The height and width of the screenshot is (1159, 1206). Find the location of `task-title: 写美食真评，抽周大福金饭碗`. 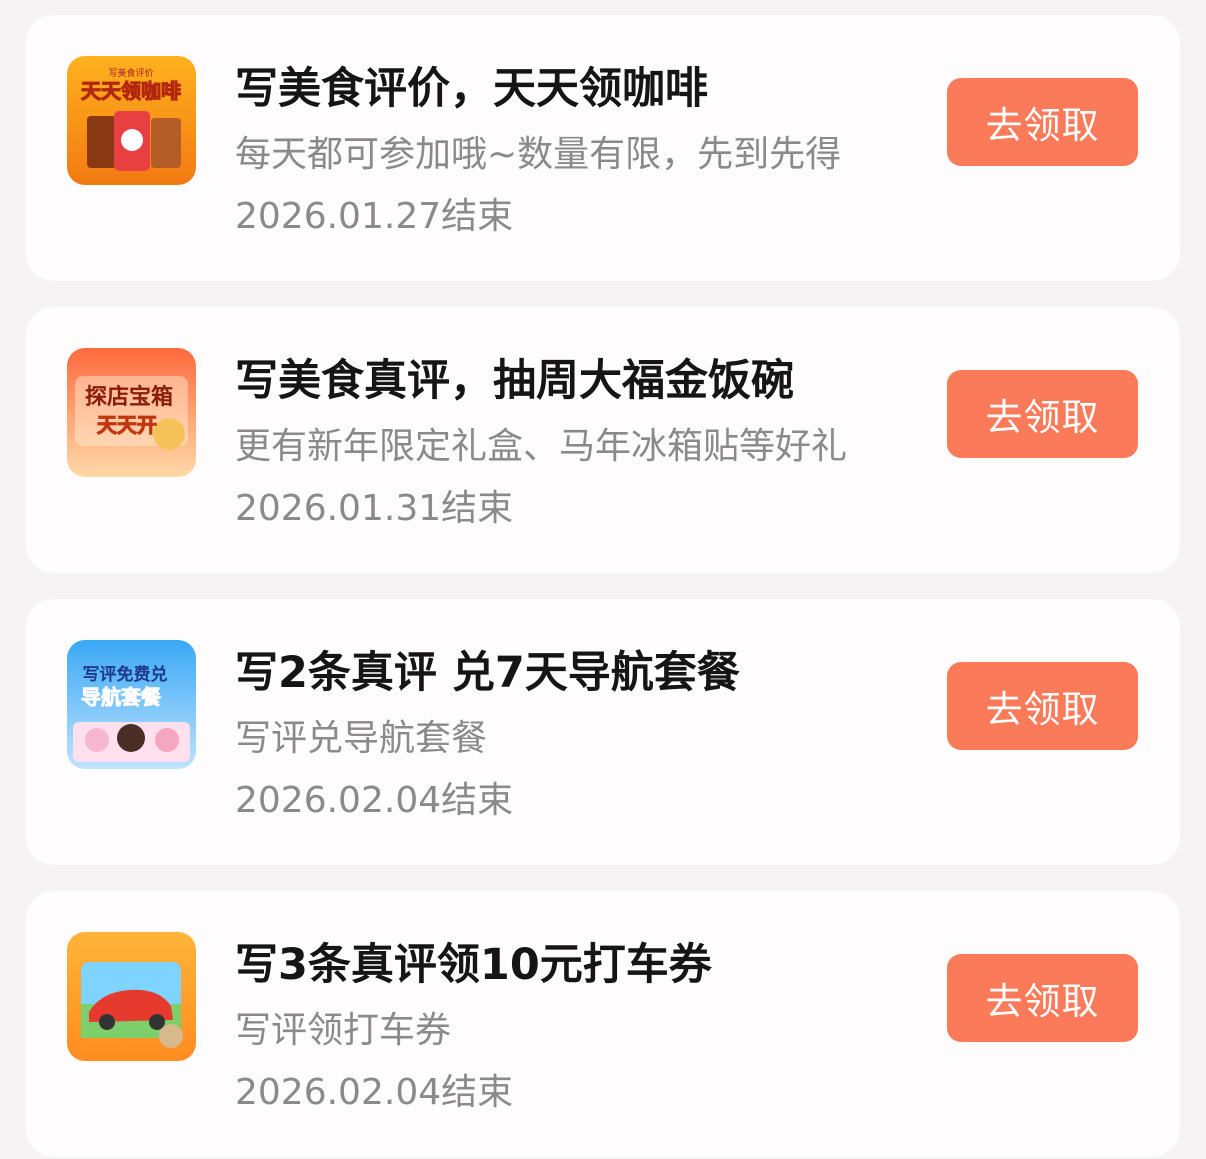

task-title: 写美食真评，抽周大福金饭碗 is located at coordinates (514, 381).